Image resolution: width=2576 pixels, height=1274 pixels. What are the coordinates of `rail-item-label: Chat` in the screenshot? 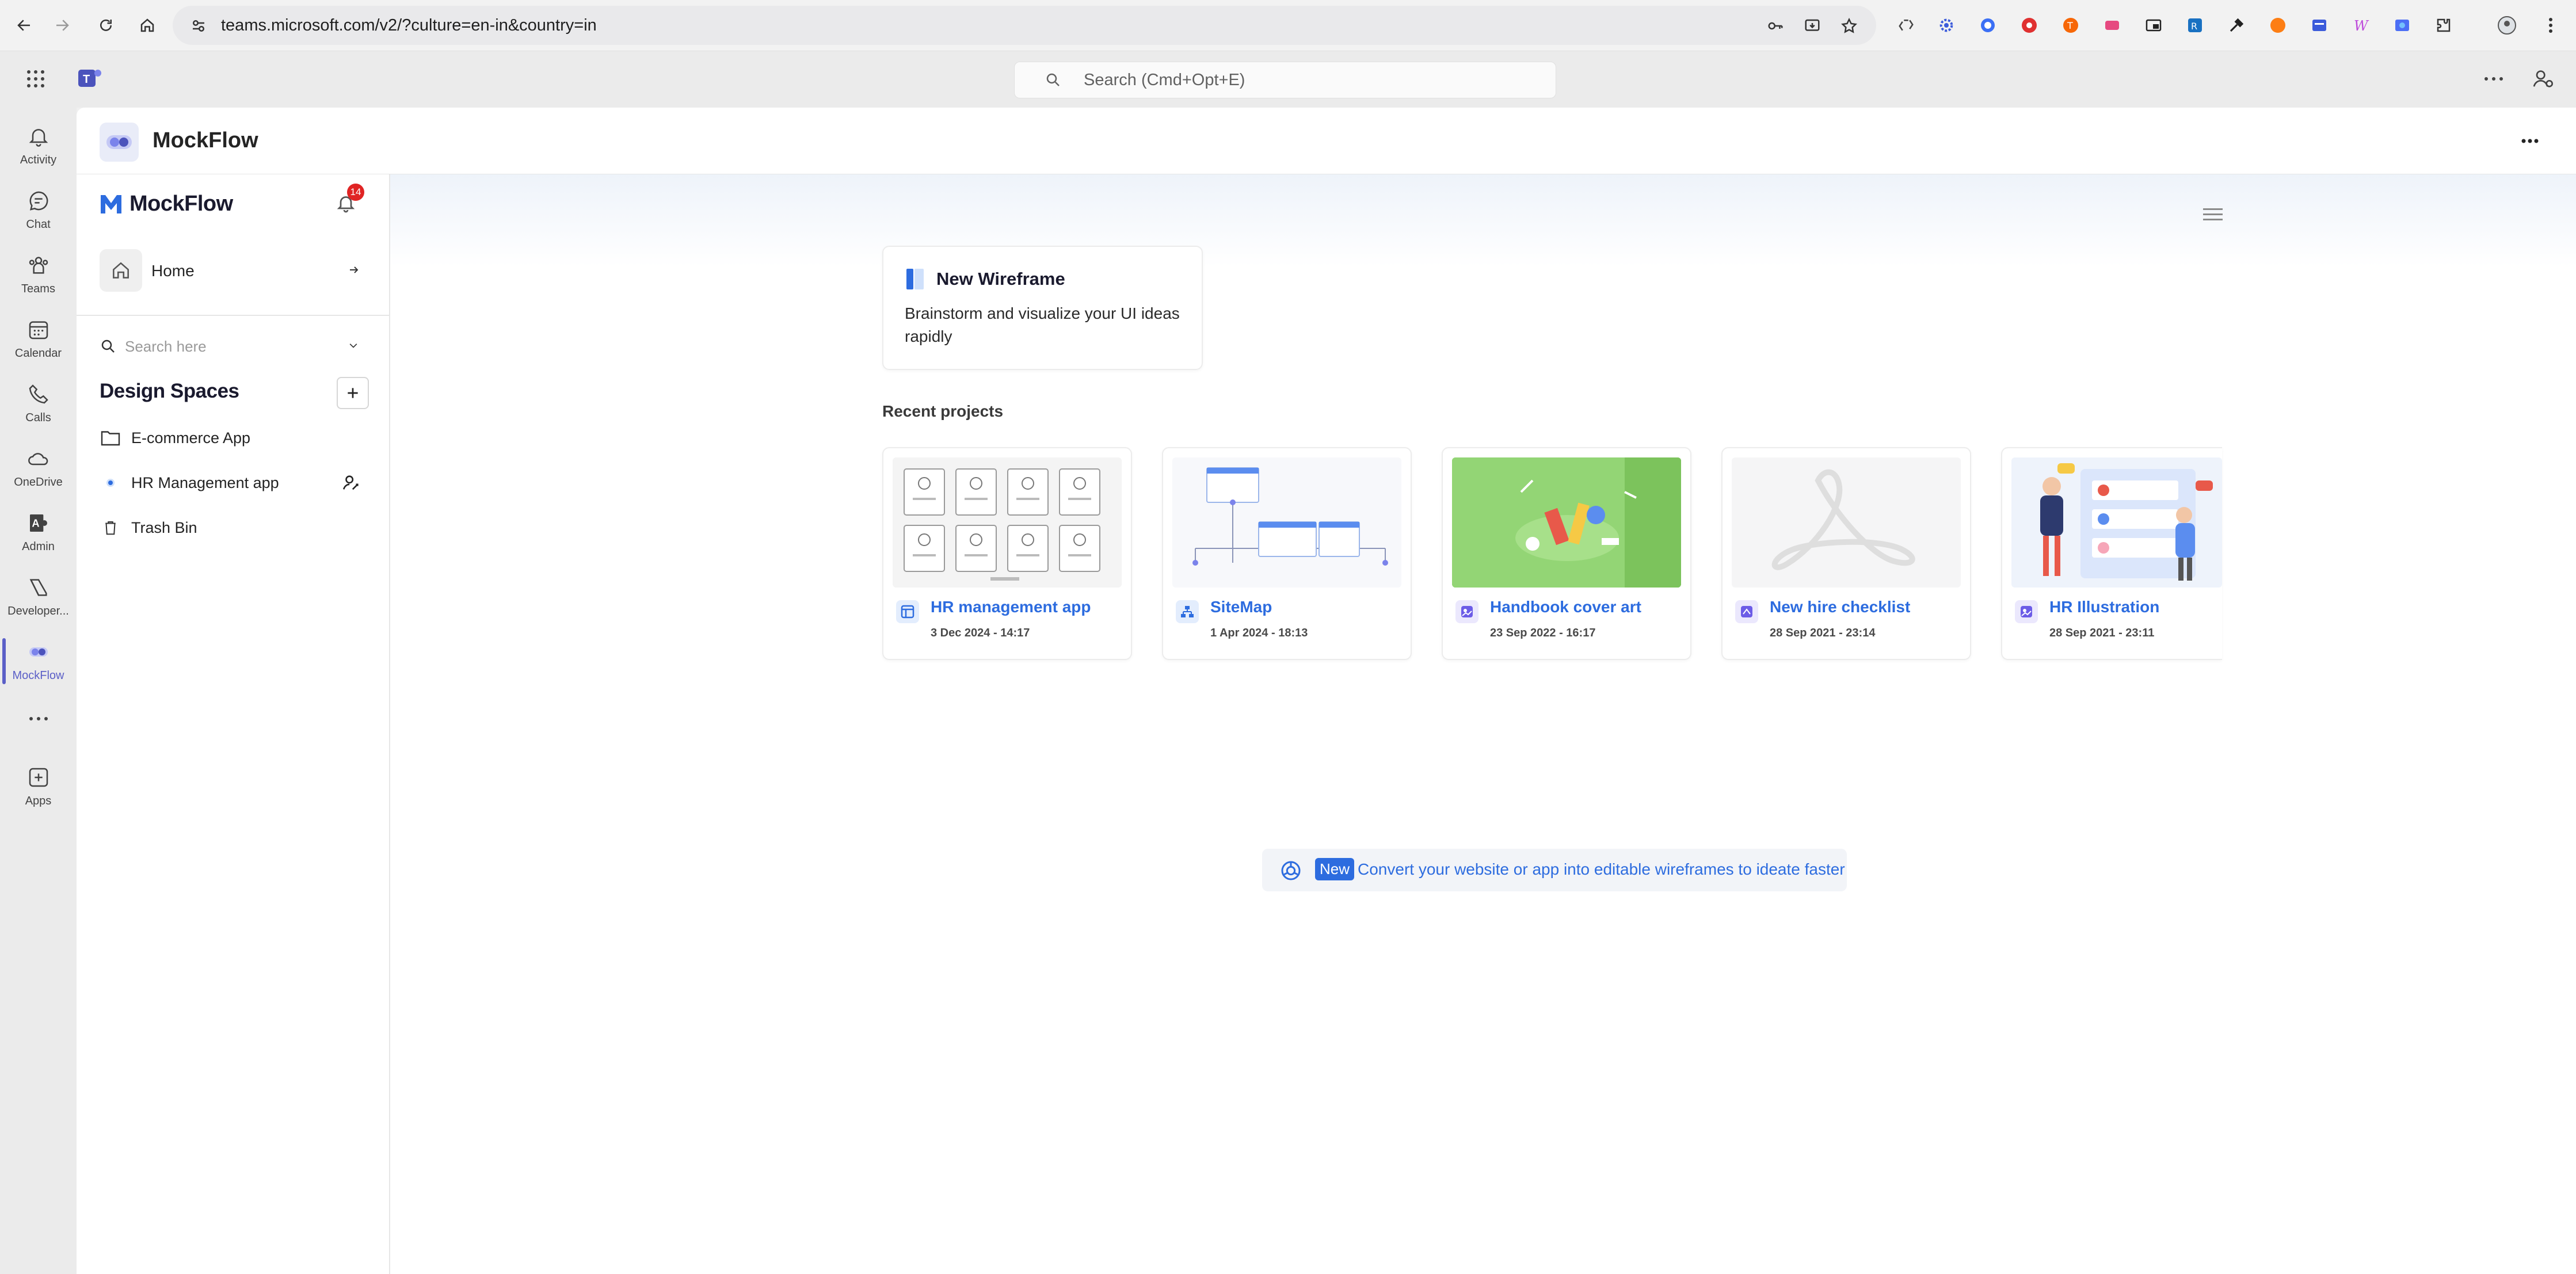 It's located at (38, 224).